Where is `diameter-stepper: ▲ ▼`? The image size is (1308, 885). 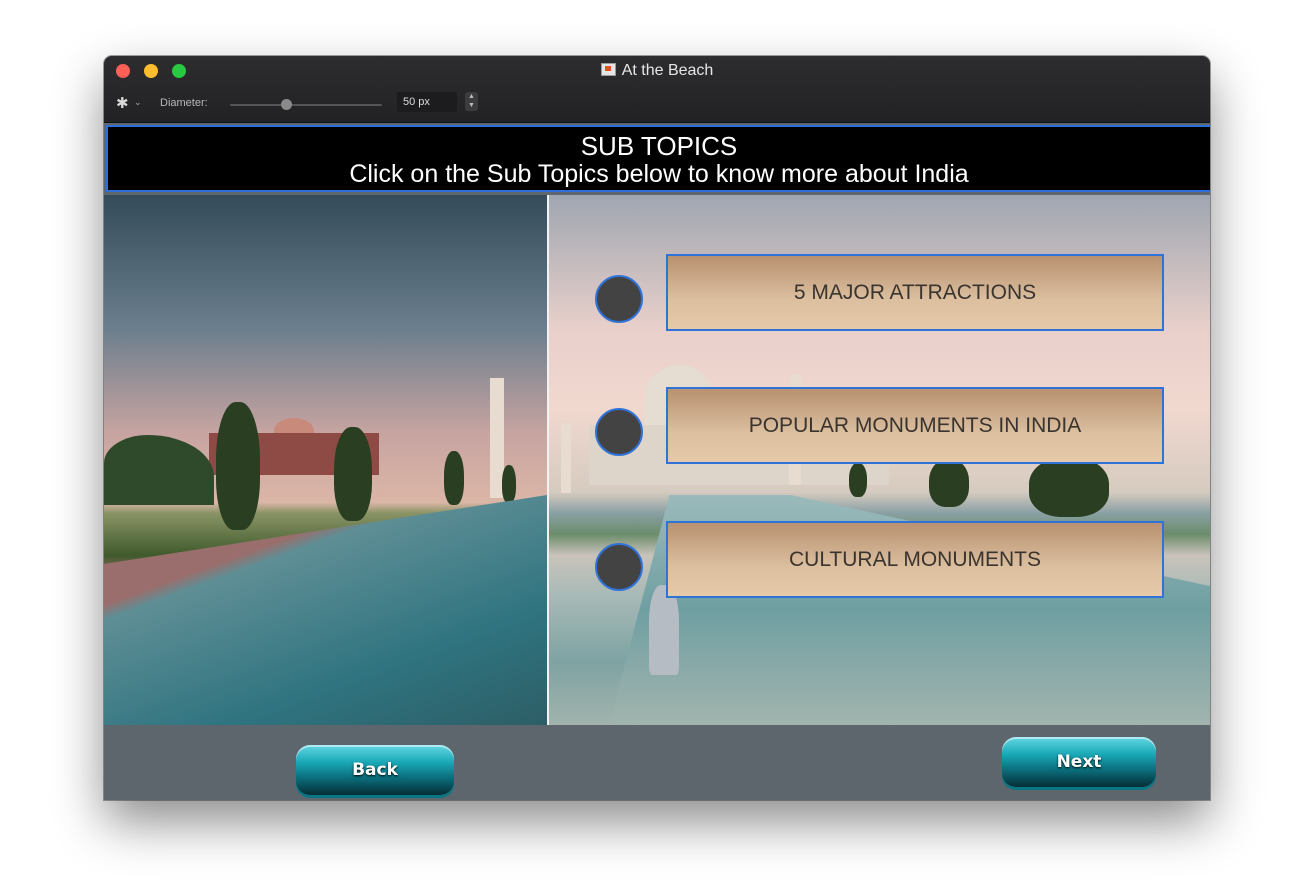
diameter-stepper: ▲ ▼ is located at coordinates (471, 101).